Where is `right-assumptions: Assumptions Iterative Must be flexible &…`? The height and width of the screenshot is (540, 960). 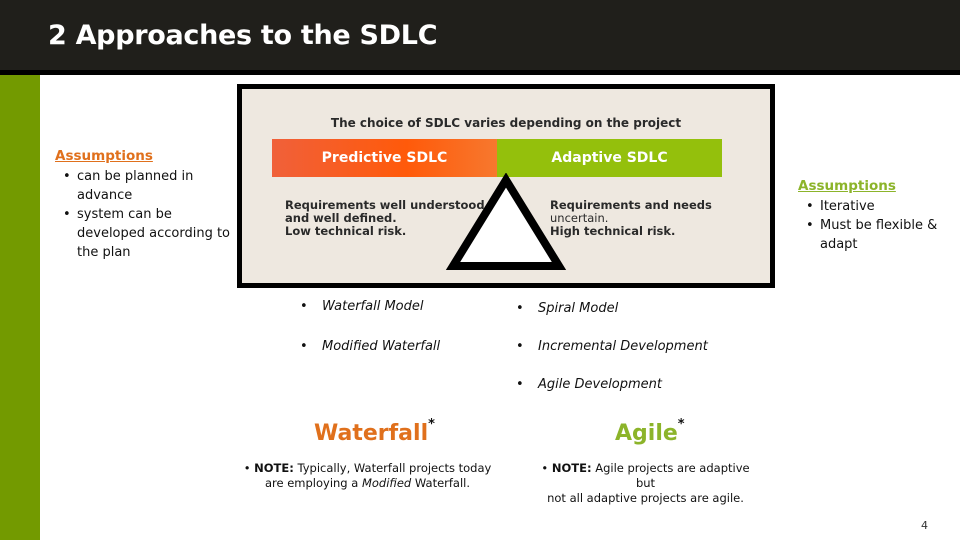 right-assumptions: Assumptions Iterative Must be flexible &… is located at coordinates (878, 216).